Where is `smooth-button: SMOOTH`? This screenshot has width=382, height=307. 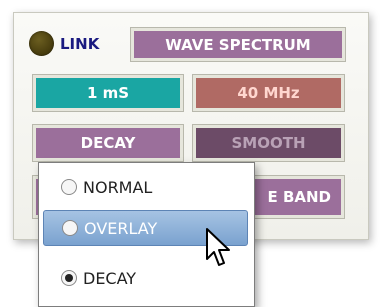
smooth-button: SMOOTH is located at coordinates (268, 143).